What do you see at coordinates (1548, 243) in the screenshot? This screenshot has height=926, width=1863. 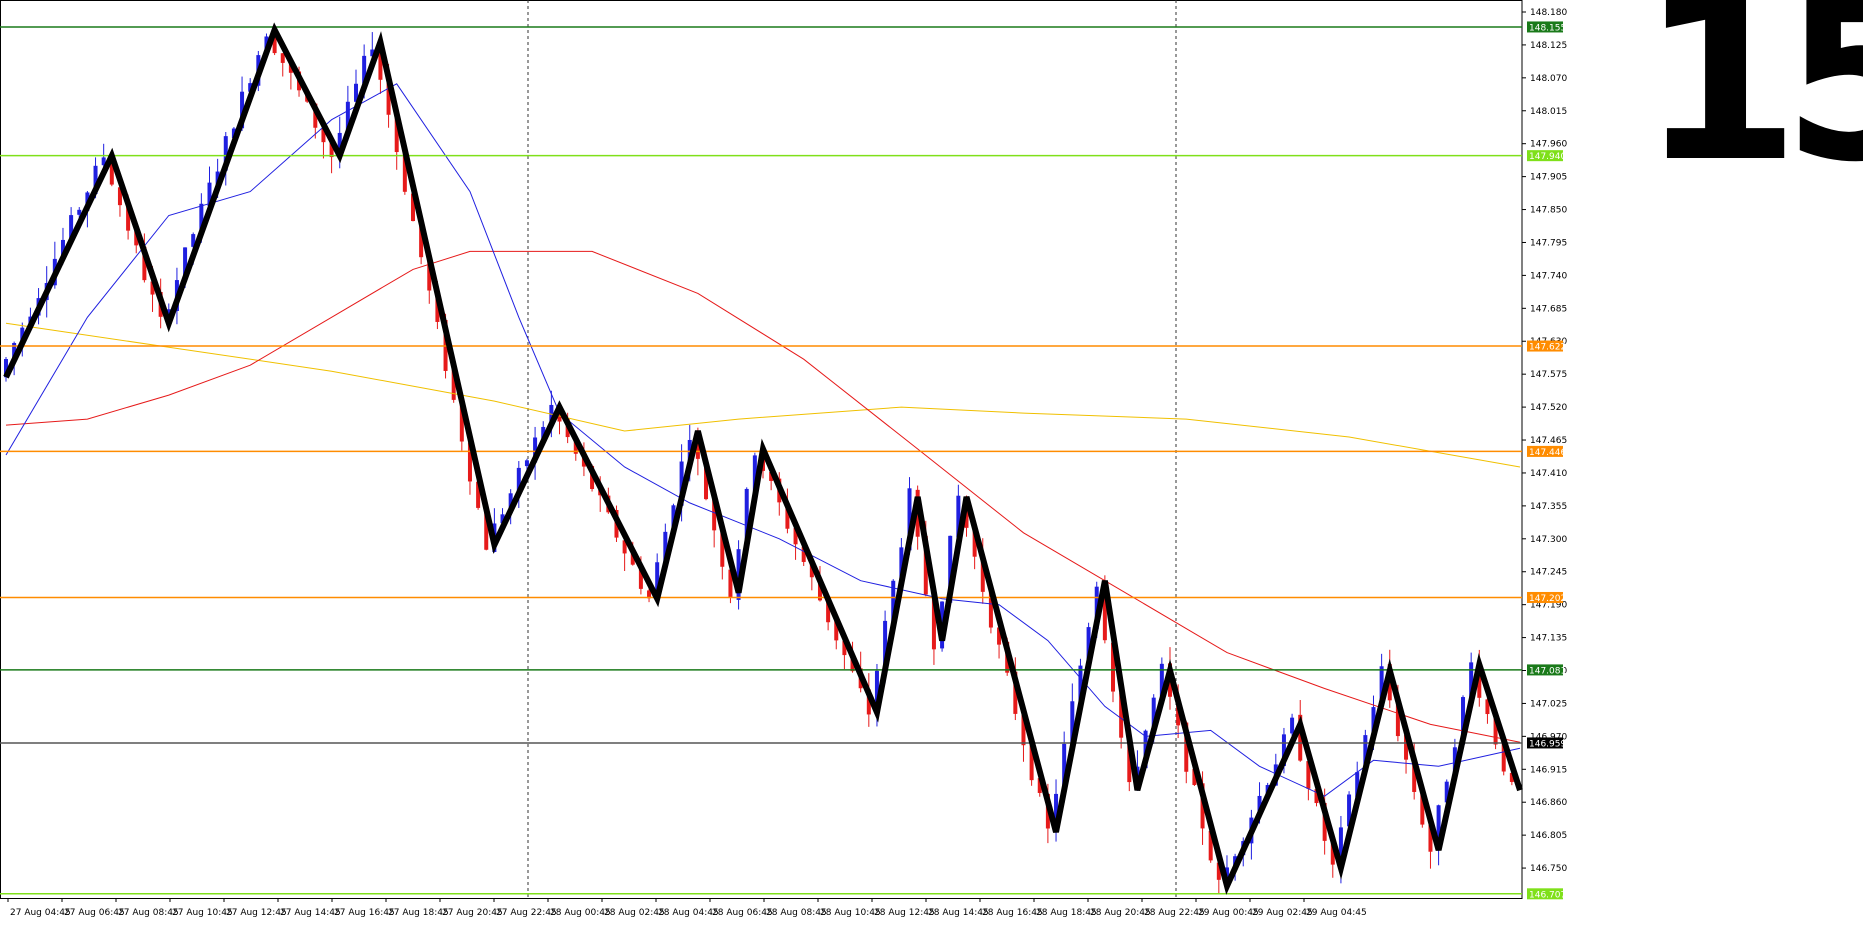 I see `price-tick-label: 147.795` at bounding box center [1548, 243].